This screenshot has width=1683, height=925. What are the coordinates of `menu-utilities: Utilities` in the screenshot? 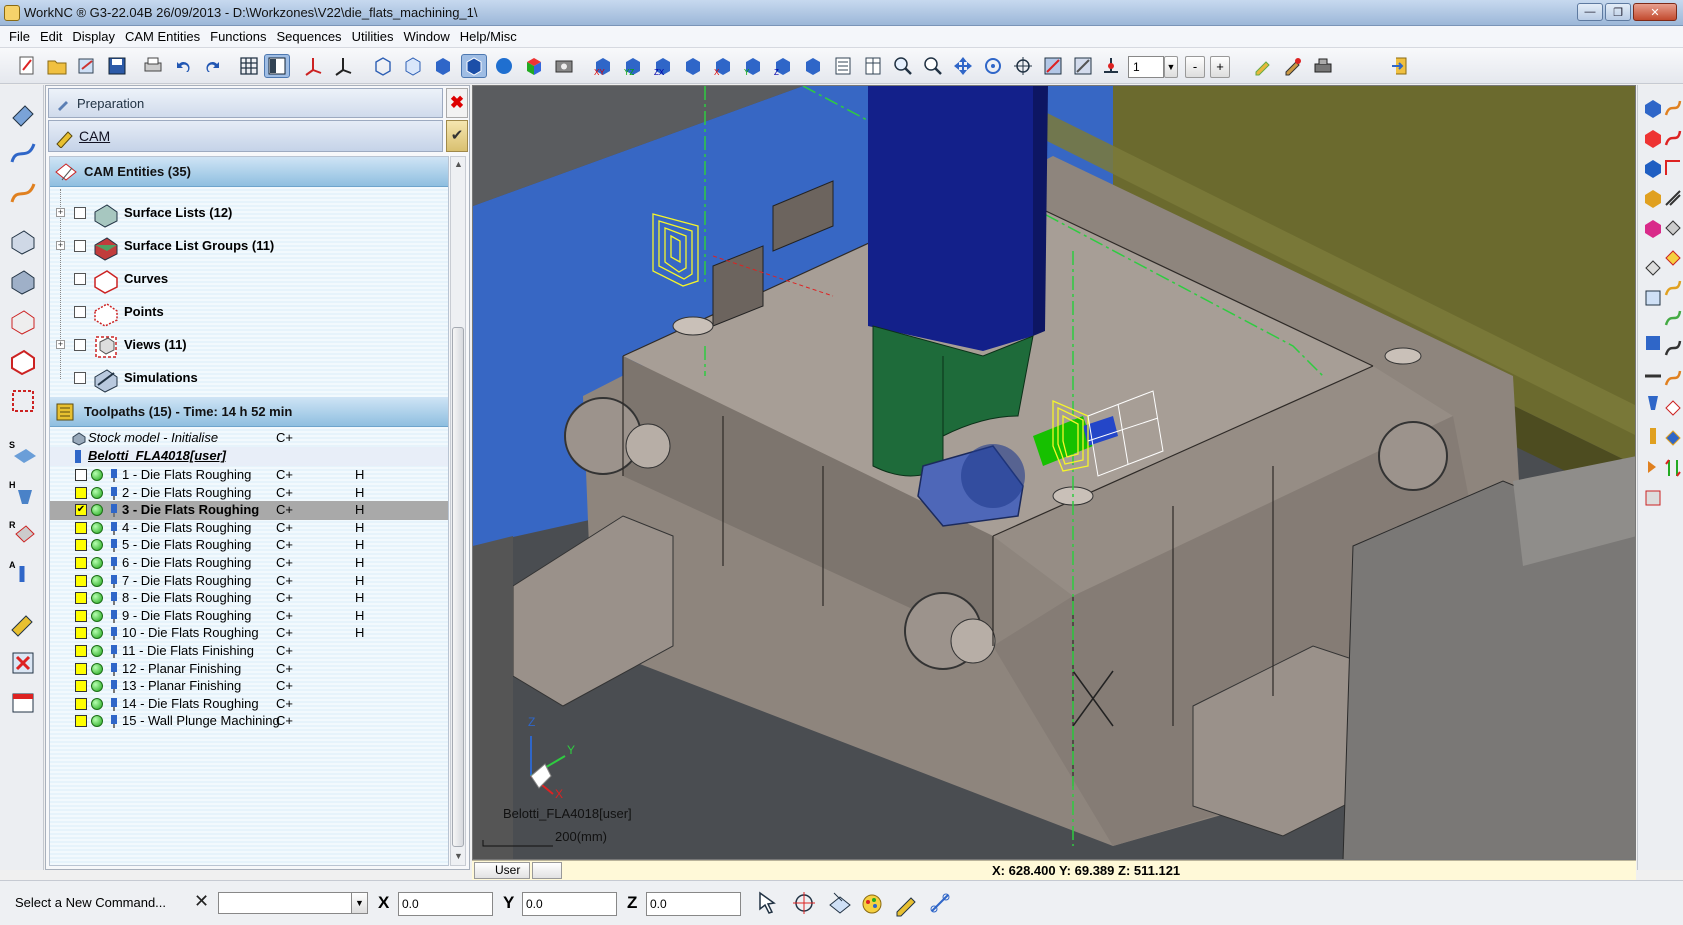 It's located at (373, 36).